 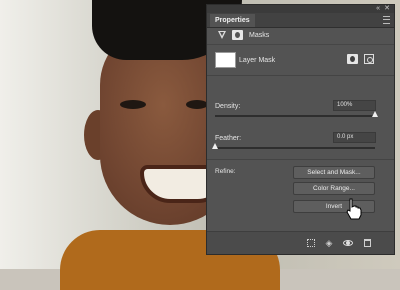 What do you see at coordinates (228, 106) in the screenshot?
I see `density-label: Density:` at bounding box center [228, 106].